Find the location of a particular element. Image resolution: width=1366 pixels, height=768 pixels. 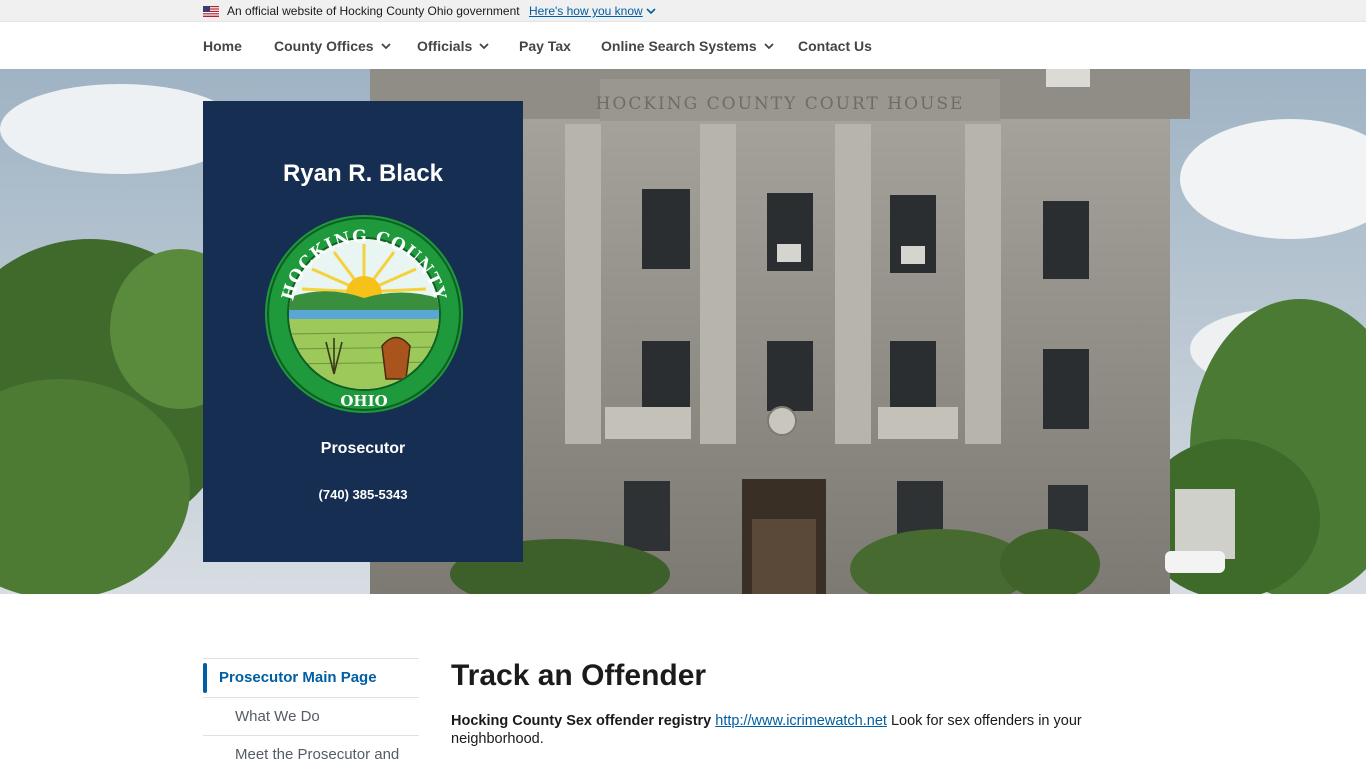

sidenav-item-prosecutor-main-page: Prosecutor Main Page is located at coordinates (311, 677).